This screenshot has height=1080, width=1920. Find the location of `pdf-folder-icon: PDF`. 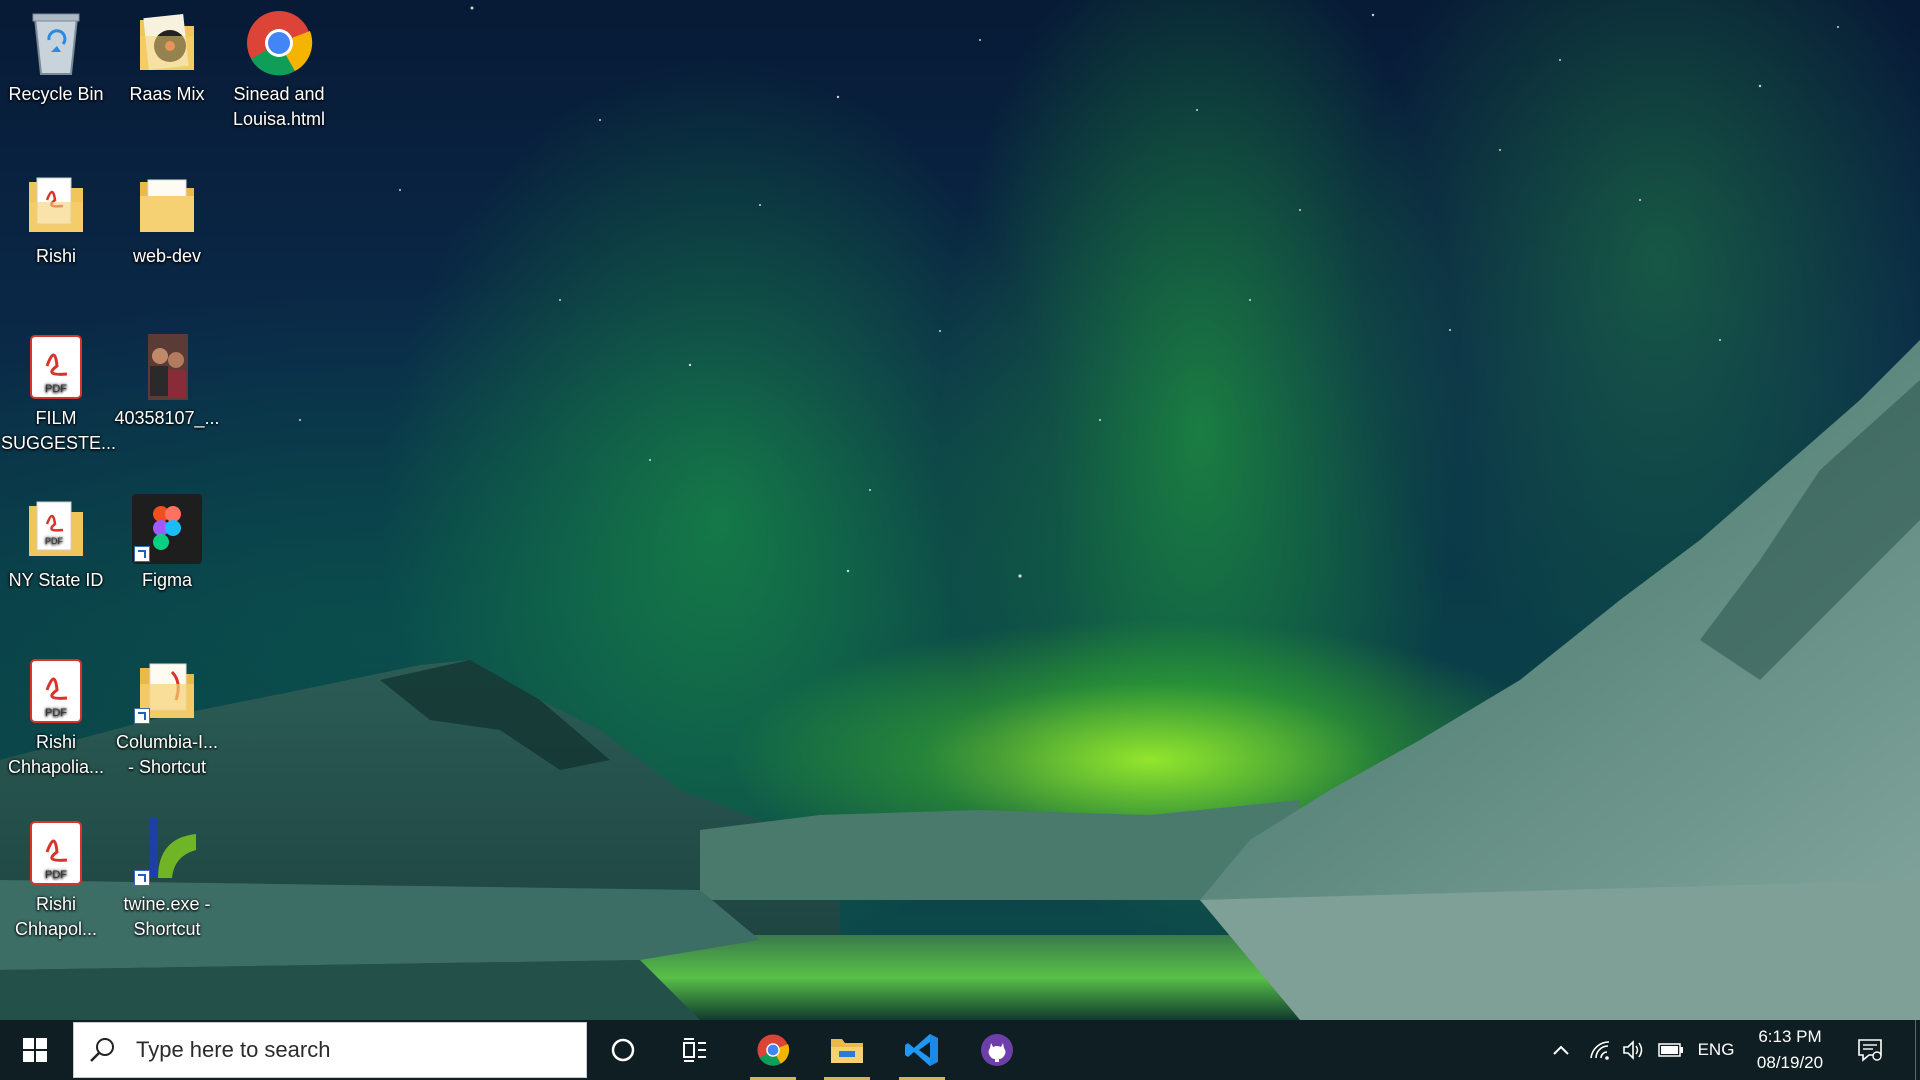

pdf-folder-icon: PDF is located at coordinates (56, 529).